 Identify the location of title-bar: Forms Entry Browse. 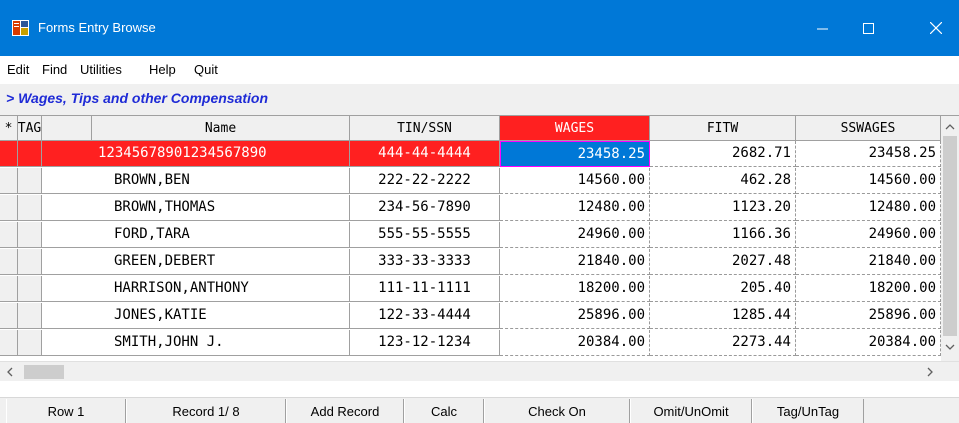
(479, 28).